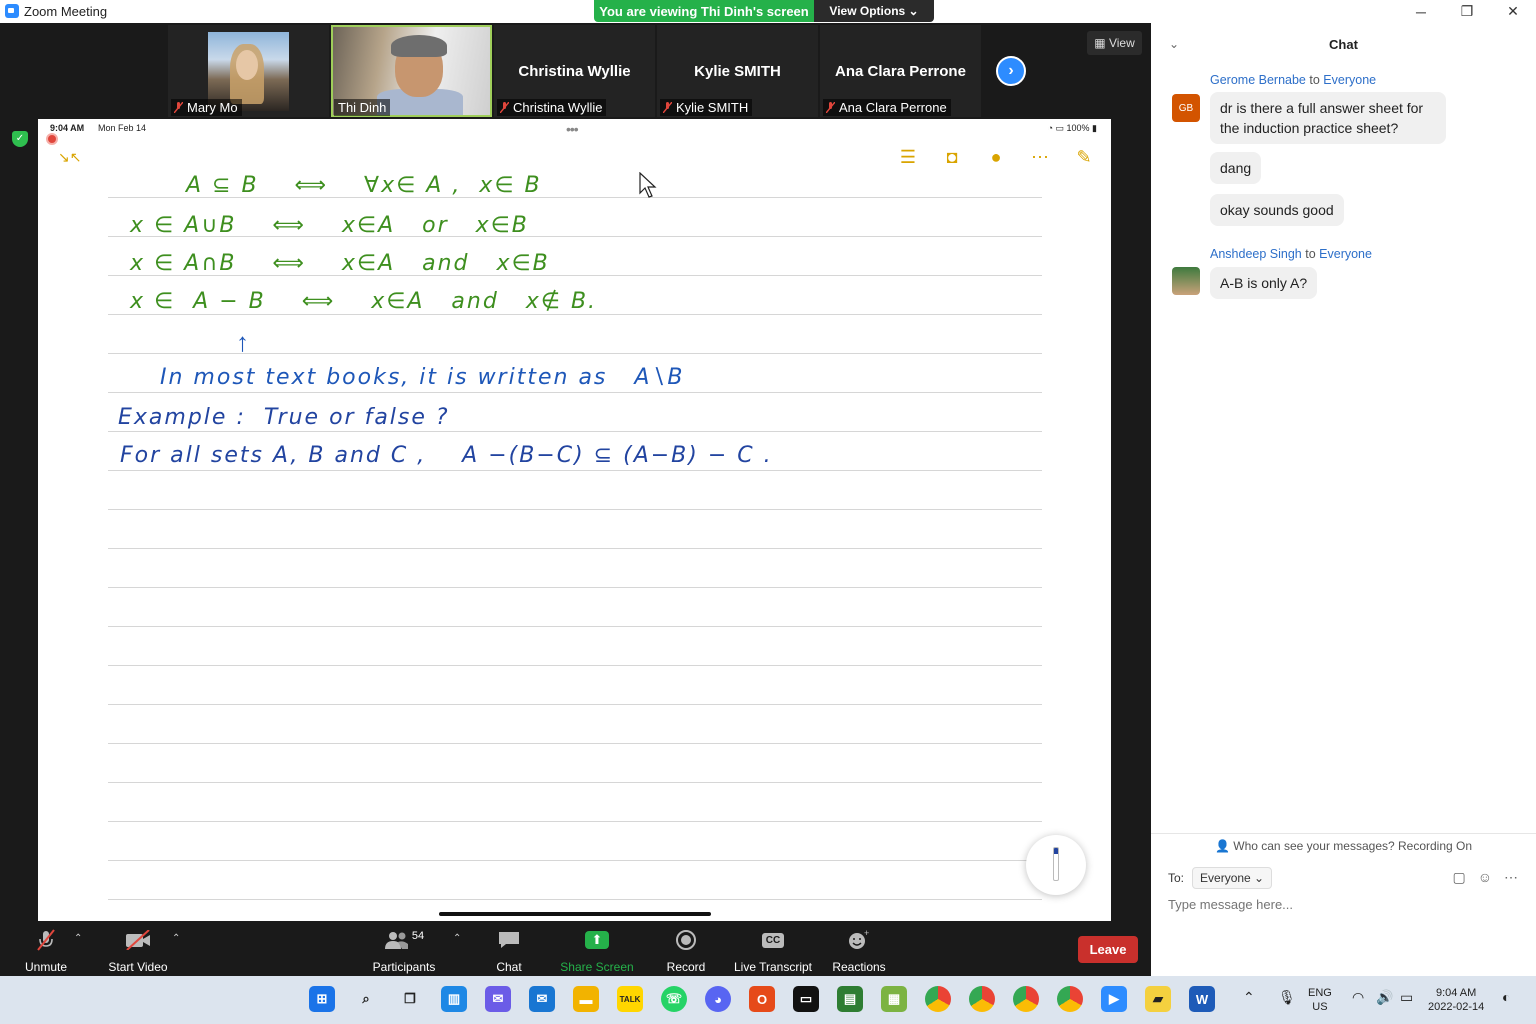 The image size is (1536, 1024). I want to click on battery-icon: ▭, so click(1406, 997).